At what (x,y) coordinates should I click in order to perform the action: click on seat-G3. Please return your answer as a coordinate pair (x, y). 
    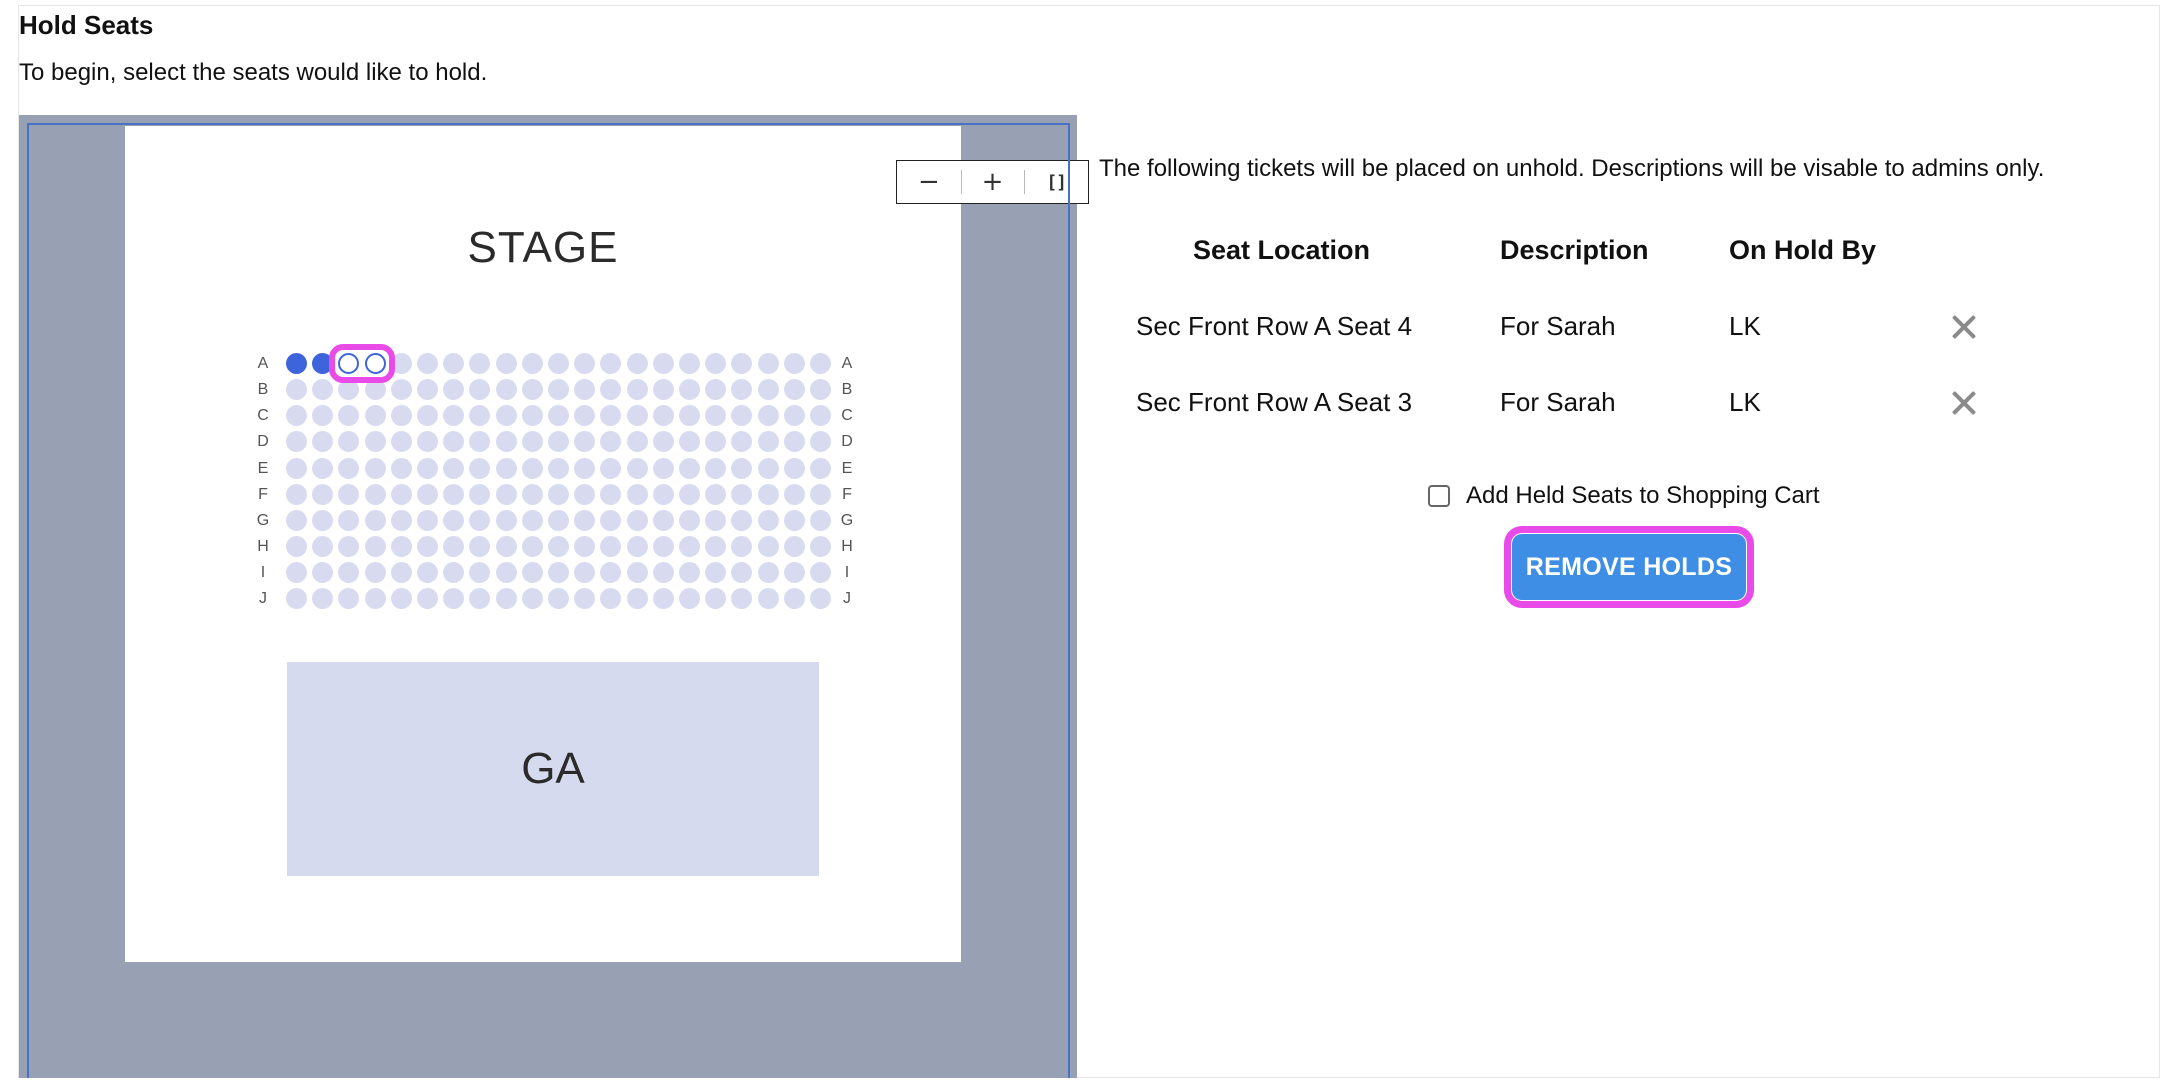
    Looking at the image, I should click on (349, 520).